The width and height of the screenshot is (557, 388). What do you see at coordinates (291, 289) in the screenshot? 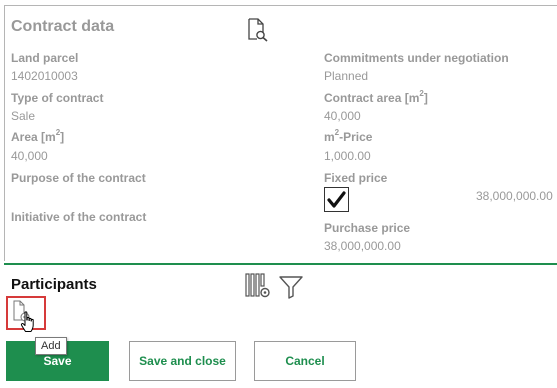
I see `filter-icon` at bounding box center [291, 289].